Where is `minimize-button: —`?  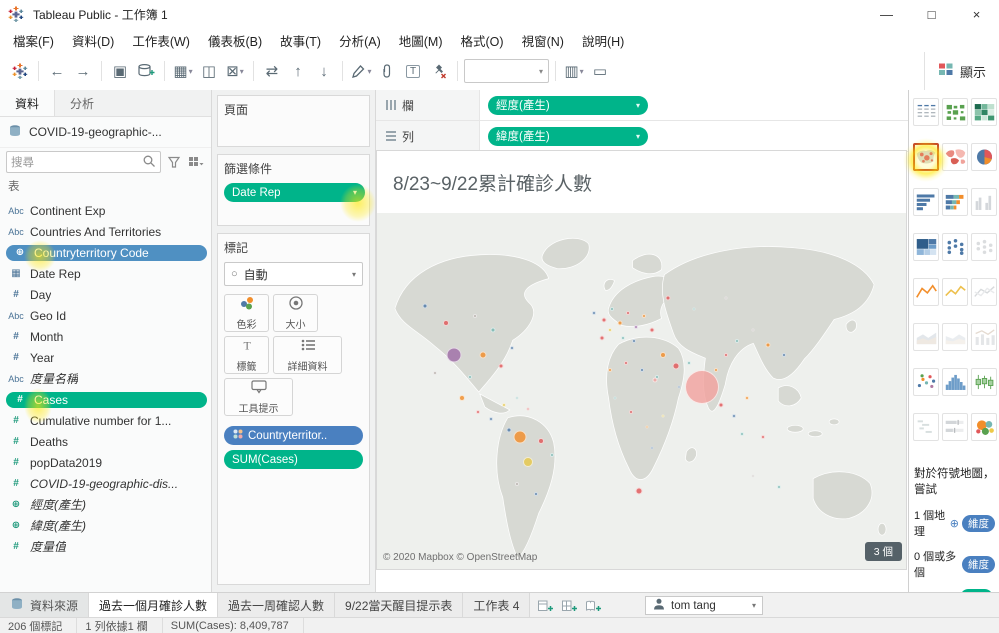
minimize-button: — is located at coordinates (886, 14).